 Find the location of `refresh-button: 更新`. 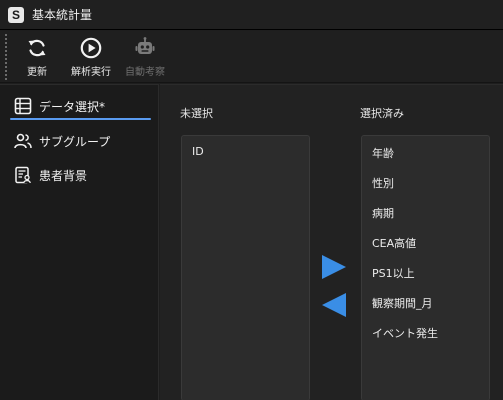

refresh-button: 更新 is located at coordinates (37, 56).